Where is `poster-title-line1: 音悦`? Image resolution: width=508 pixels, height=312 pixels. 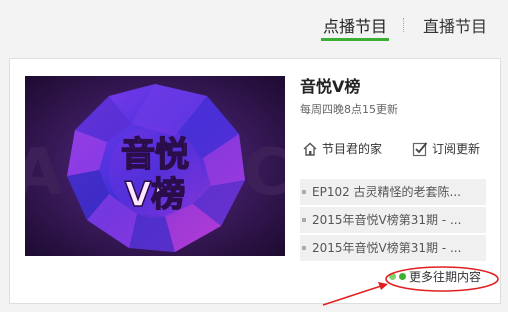 poster-title-line1: 音悦 is located at coordinates (155, 155).